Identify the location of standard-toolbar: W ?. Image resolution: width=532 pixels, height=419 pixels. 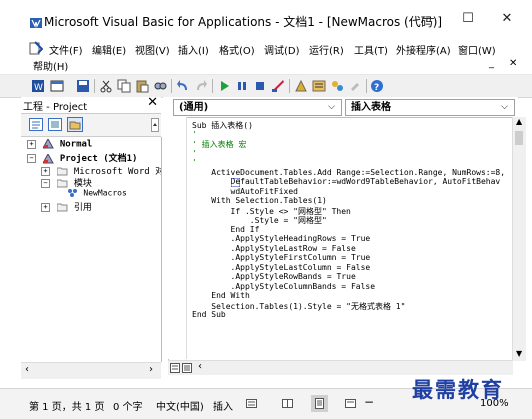
(266, 86).